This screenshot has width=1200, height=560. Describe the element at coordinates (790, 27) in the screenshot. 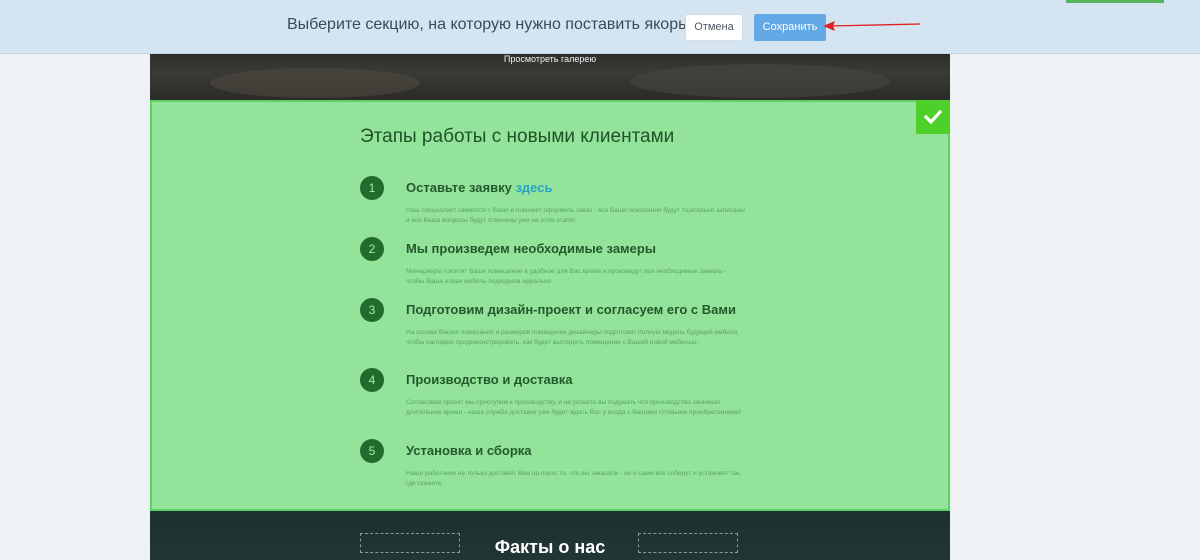

I see `save-button: Сохранить` at that location.